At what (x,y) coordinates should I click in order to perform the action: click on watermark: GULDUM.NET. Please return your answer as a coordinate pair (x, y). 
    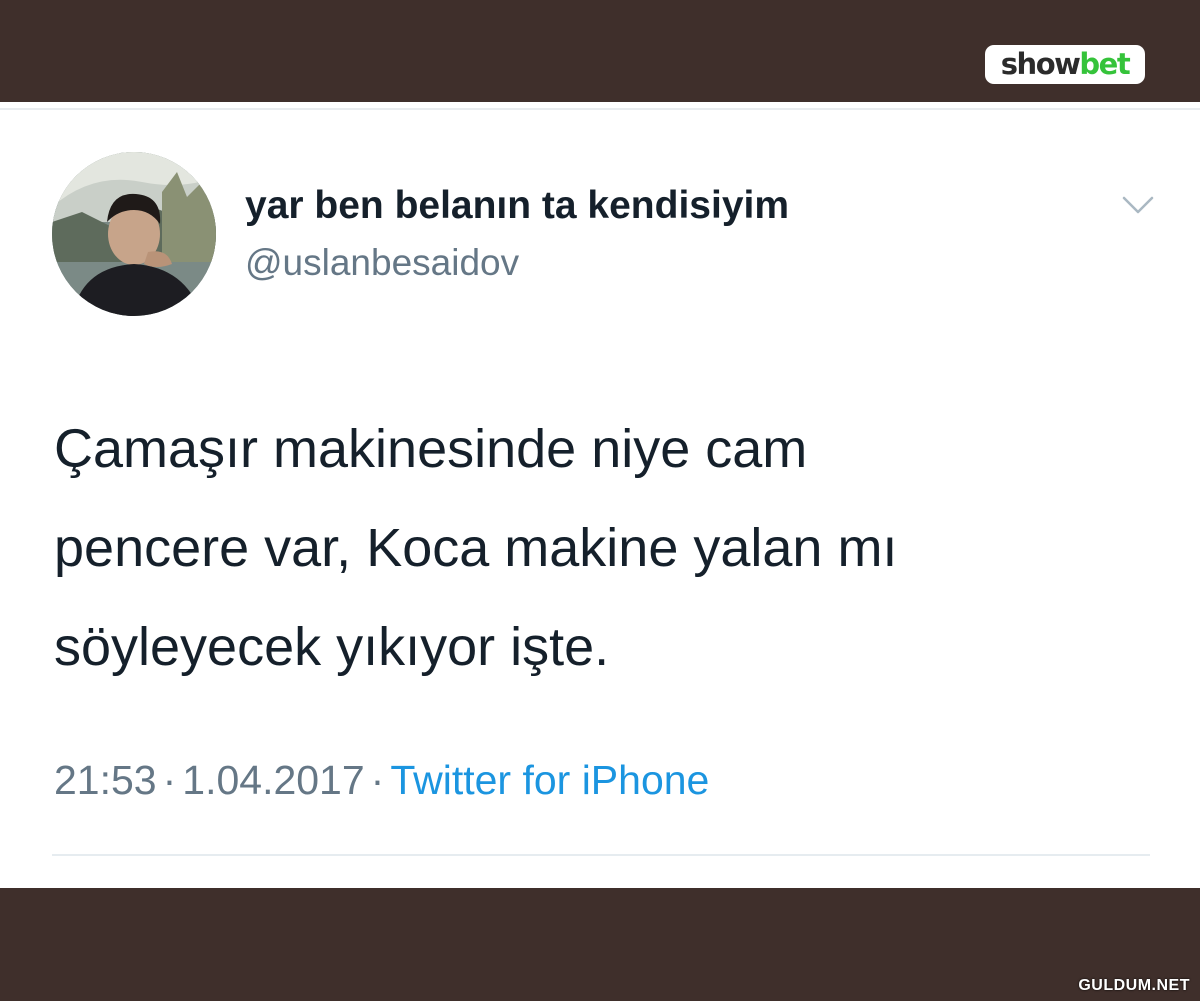
    Looking at the image, I should click on (1134, 985).